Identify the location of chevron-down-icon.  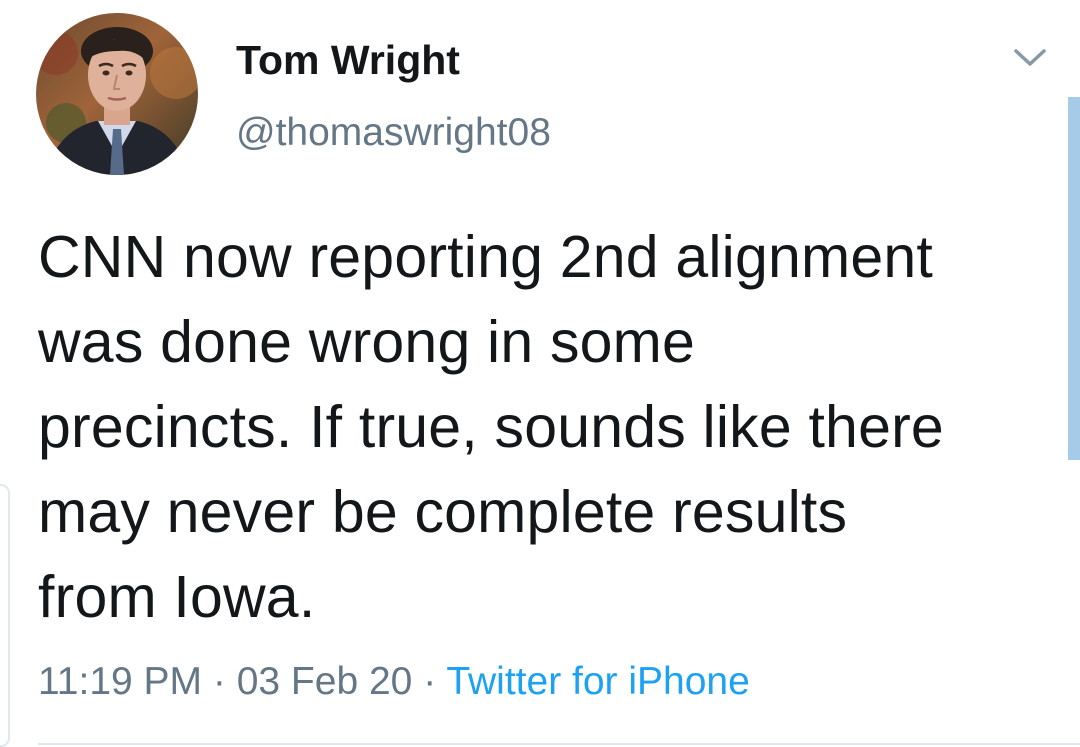
(1030, 57).